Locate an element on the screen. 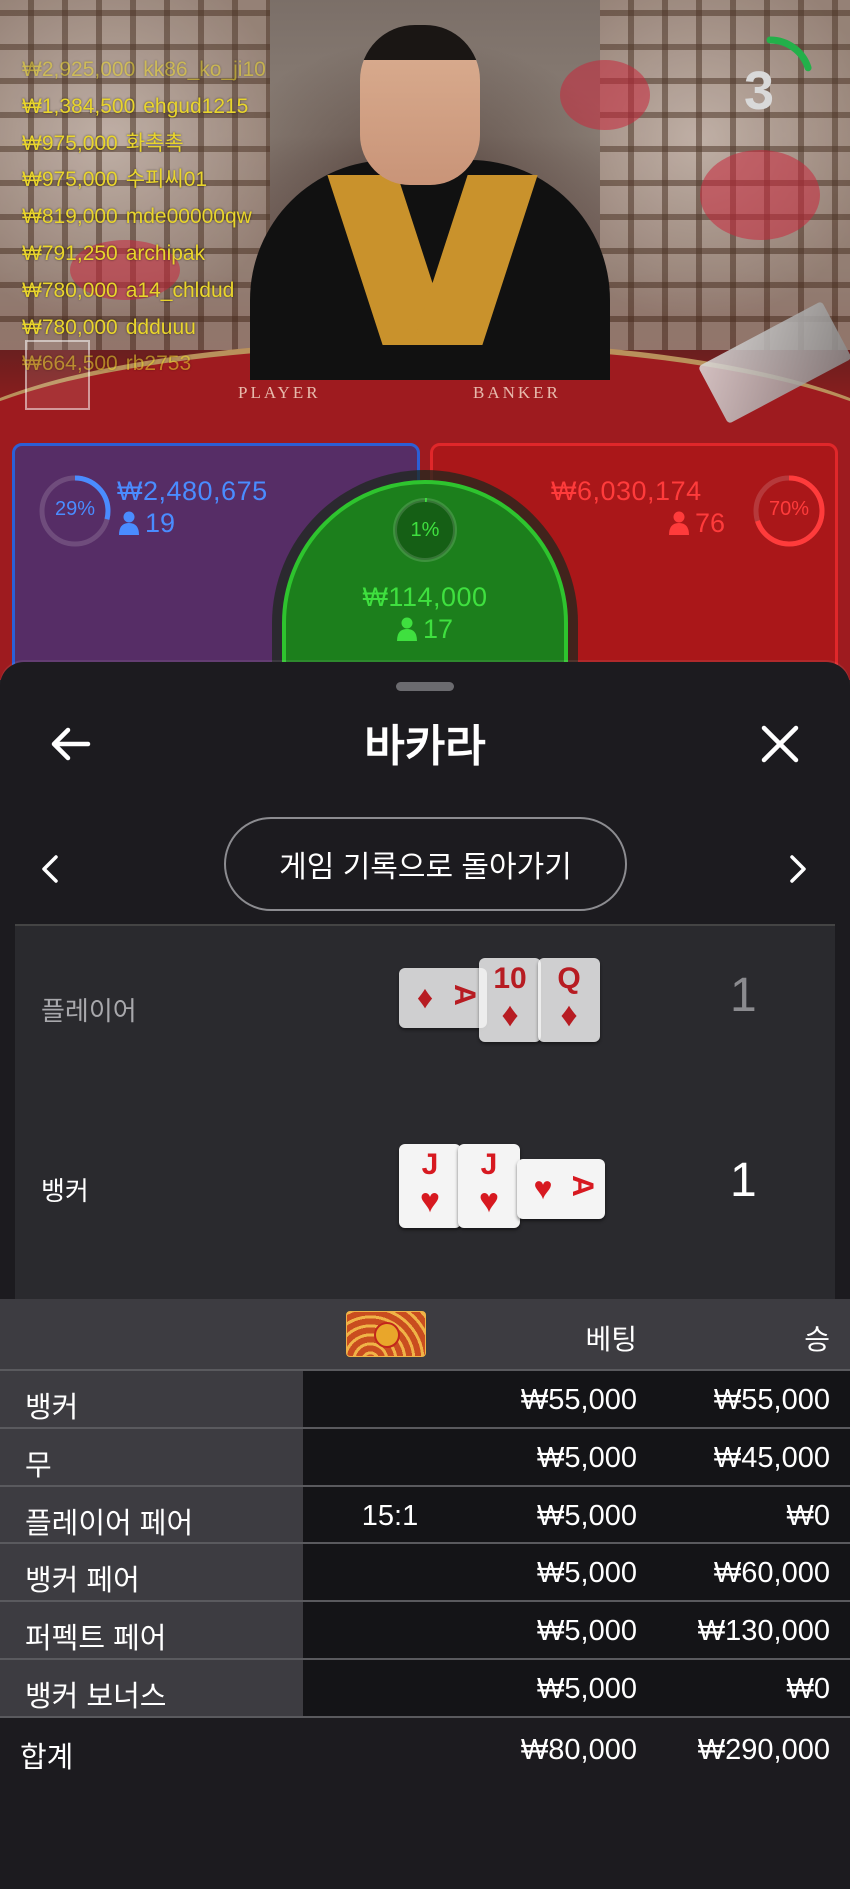 The height and width of the screenshot is (1889, 850). leaderboard-row: ₩975,000 화촉촉 is located at coordinates (144, 144).